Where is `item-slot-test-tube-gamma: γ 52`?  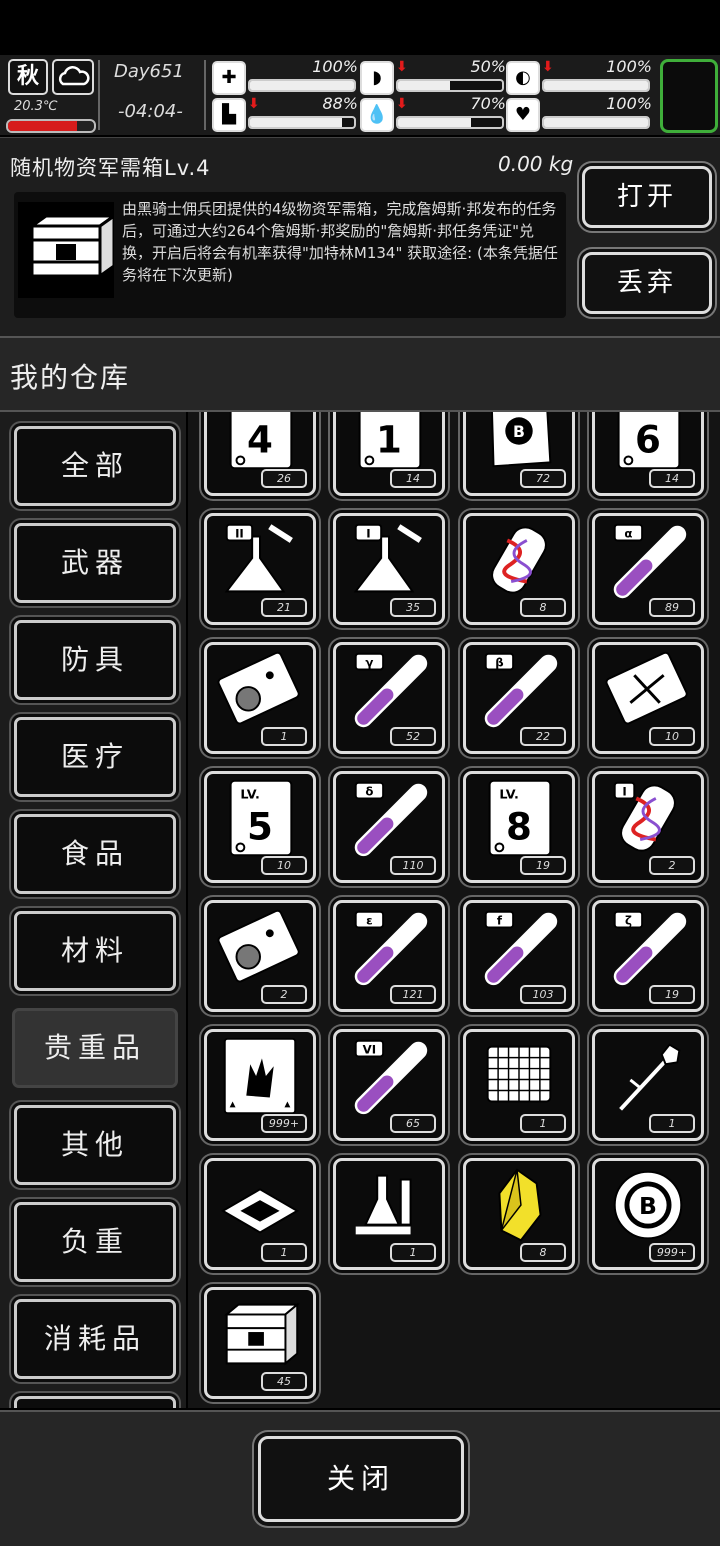 item-slot-test-tube-gamma: γ 52 is located at coordinates (389, 698).